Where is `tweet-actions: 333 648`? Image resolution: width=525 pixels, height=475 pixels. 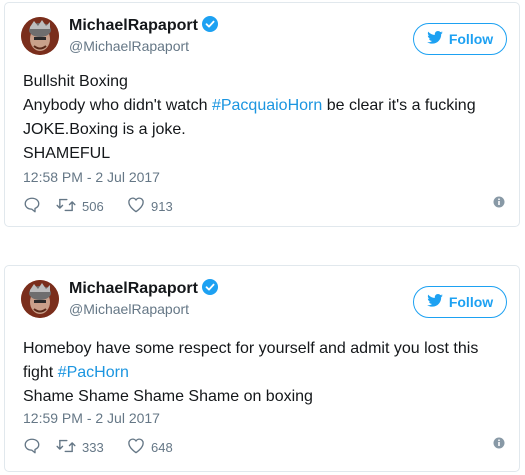
tweet-actions: 333 648 is located at coordinates (265, 447).